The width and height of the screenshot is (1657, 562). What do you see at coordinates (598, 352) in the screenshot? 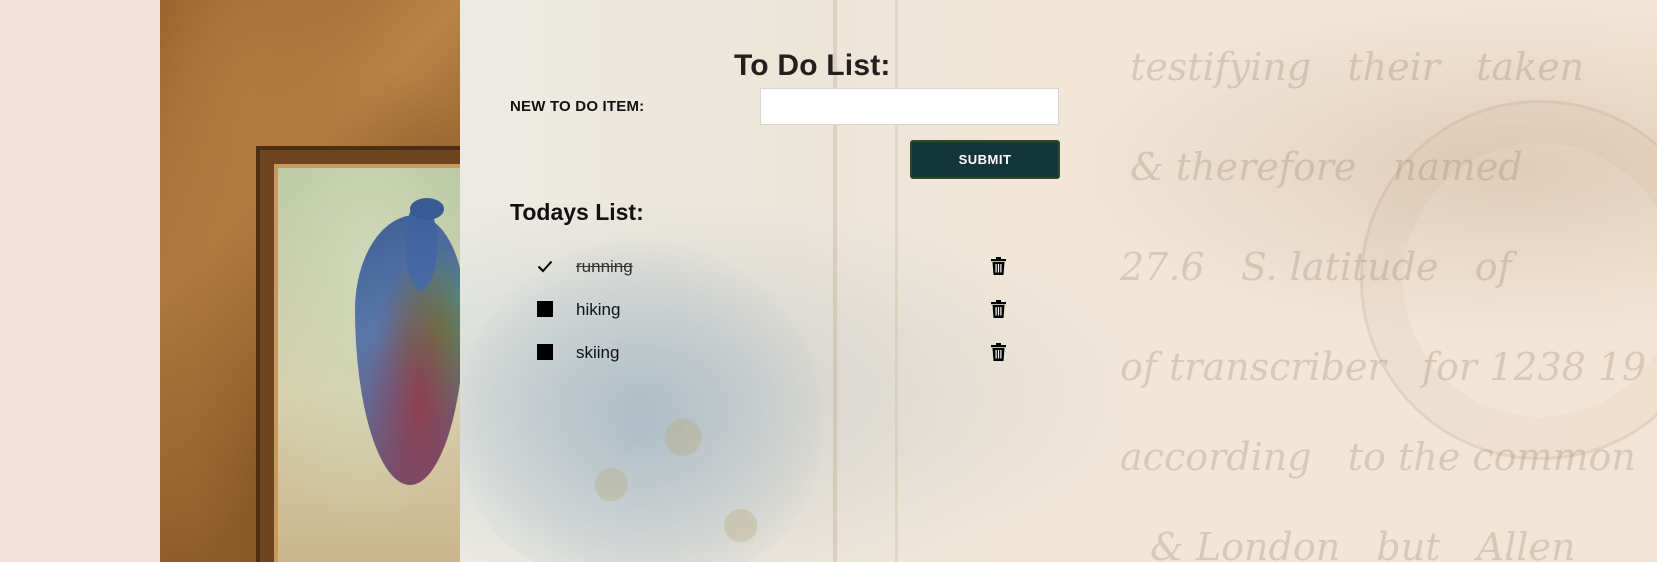
I see `todo-item-label: skiing` at bounding box center [598, 352].